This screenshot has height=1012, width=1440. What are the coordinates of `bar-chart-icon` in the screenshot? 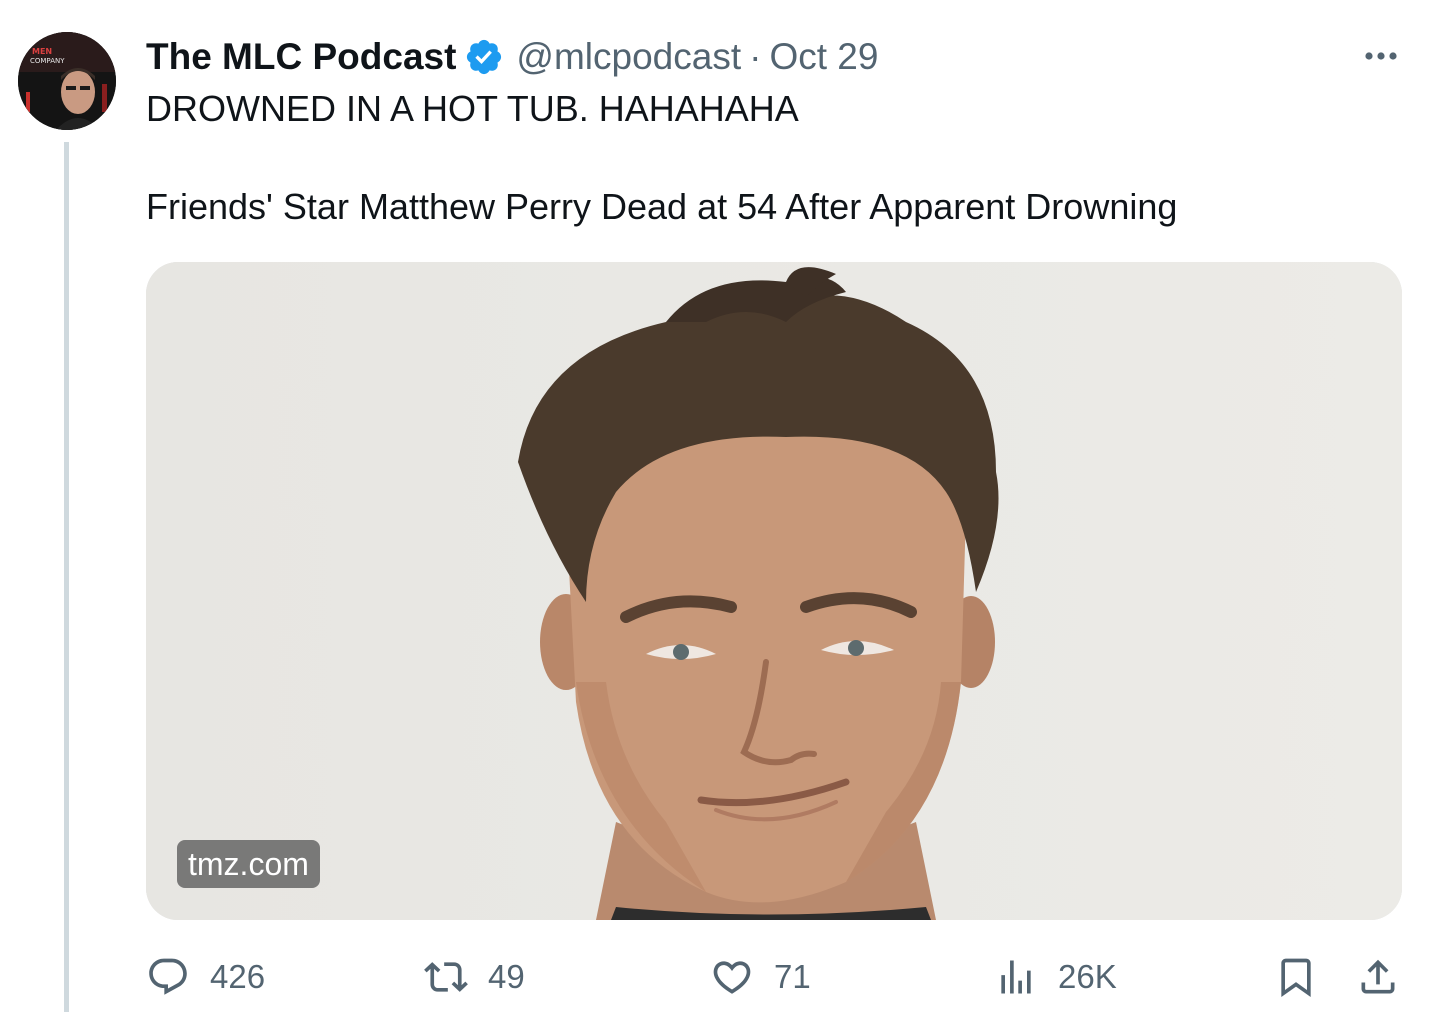 It's located at (1016, 977).